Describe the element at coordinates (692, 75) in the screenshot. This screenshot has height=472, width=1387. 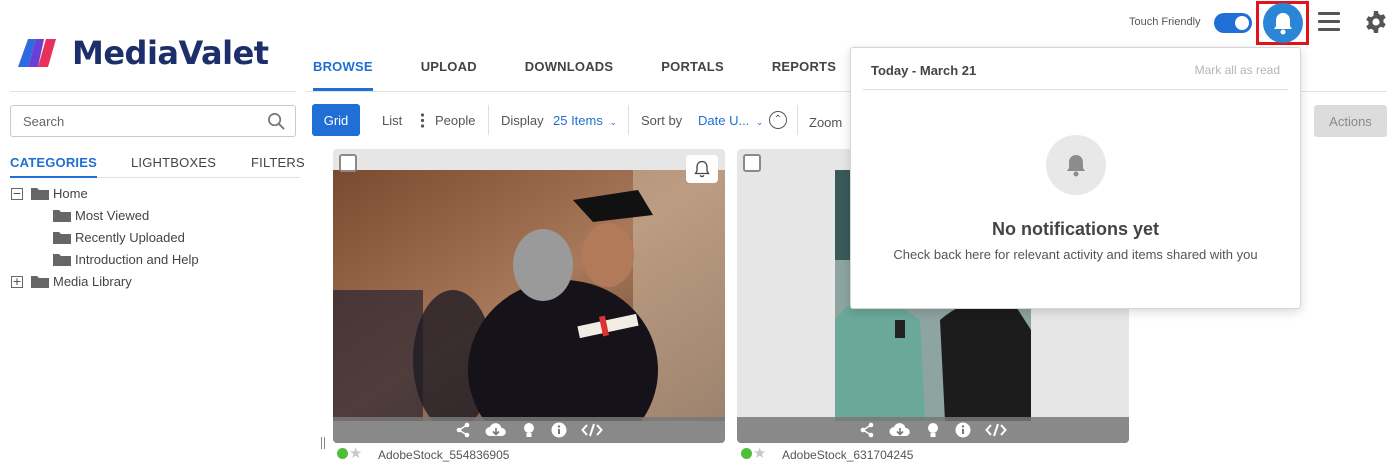
I see `nav-portals: PORTALS` at that location.